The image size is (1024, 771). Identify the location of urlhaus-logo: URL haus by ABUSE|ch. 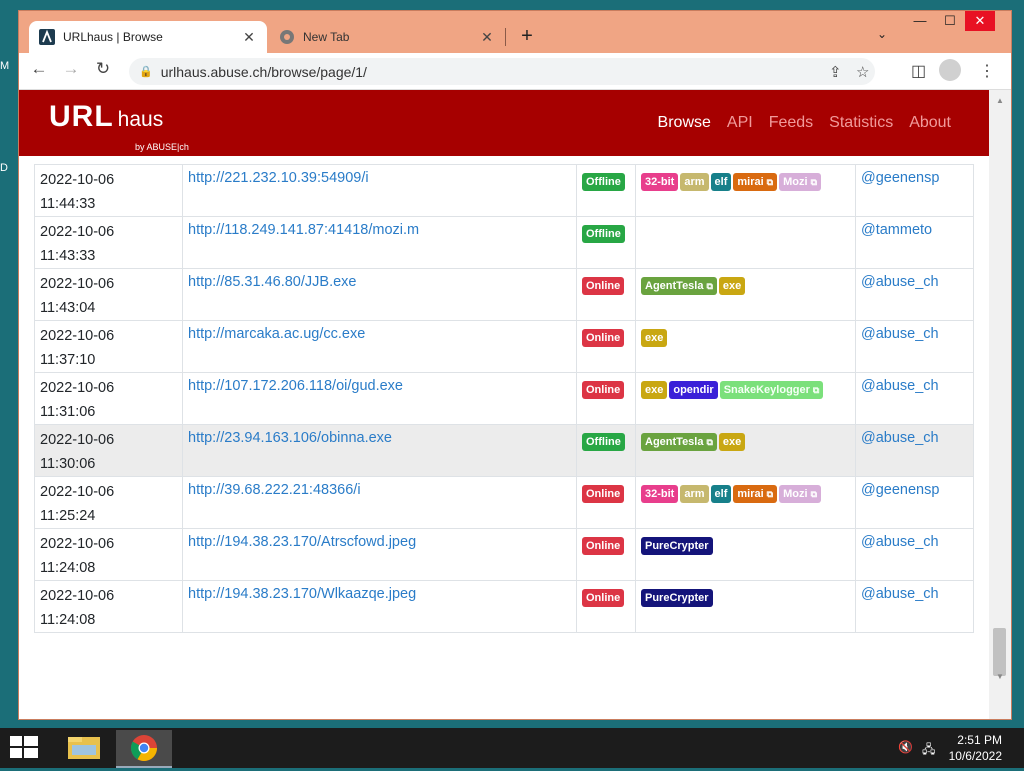
(119, 126).